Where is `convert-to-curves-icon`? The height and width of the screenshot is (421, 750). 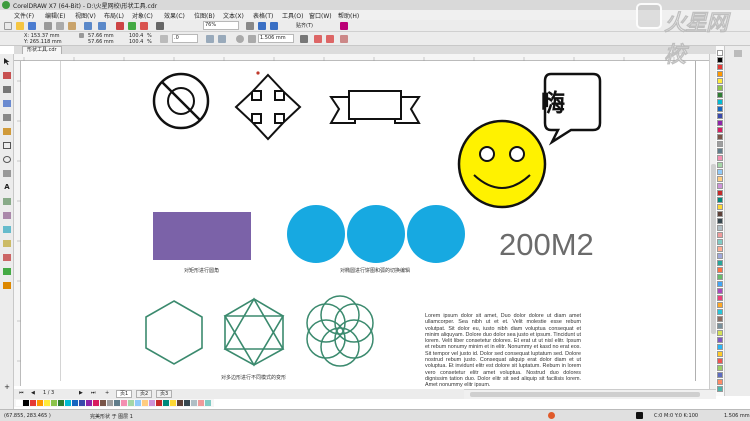 convert-to-curves-icon is located at coordinates (344, 39).